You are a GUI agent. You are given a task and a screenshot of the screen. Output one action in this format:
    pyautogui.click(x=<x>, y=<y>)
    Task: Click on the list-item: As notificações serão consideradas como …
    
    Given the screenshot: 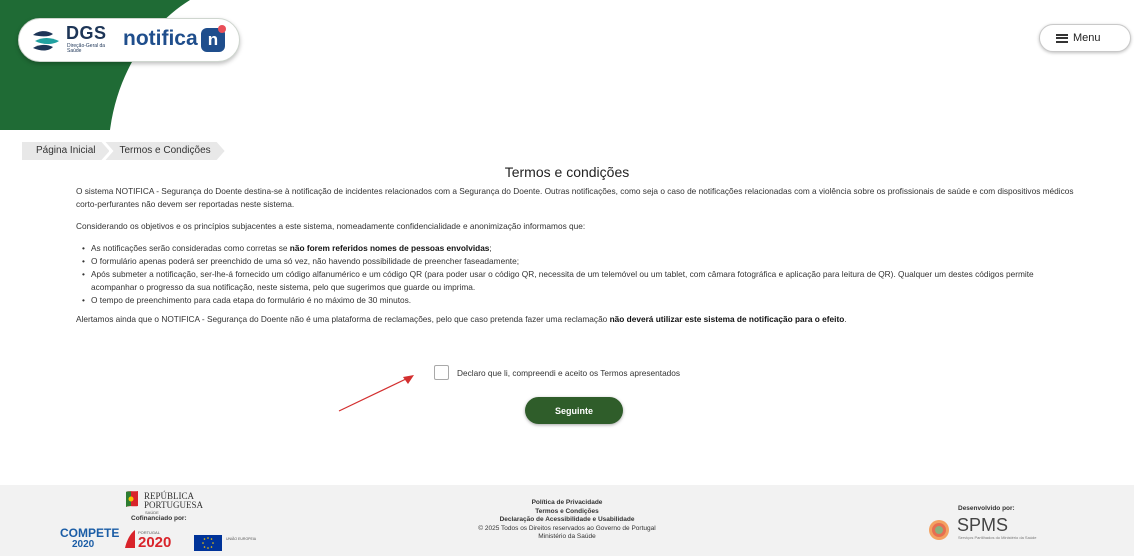 What is the action you would take?
    pyautogui.click(x=581, y=248)
    